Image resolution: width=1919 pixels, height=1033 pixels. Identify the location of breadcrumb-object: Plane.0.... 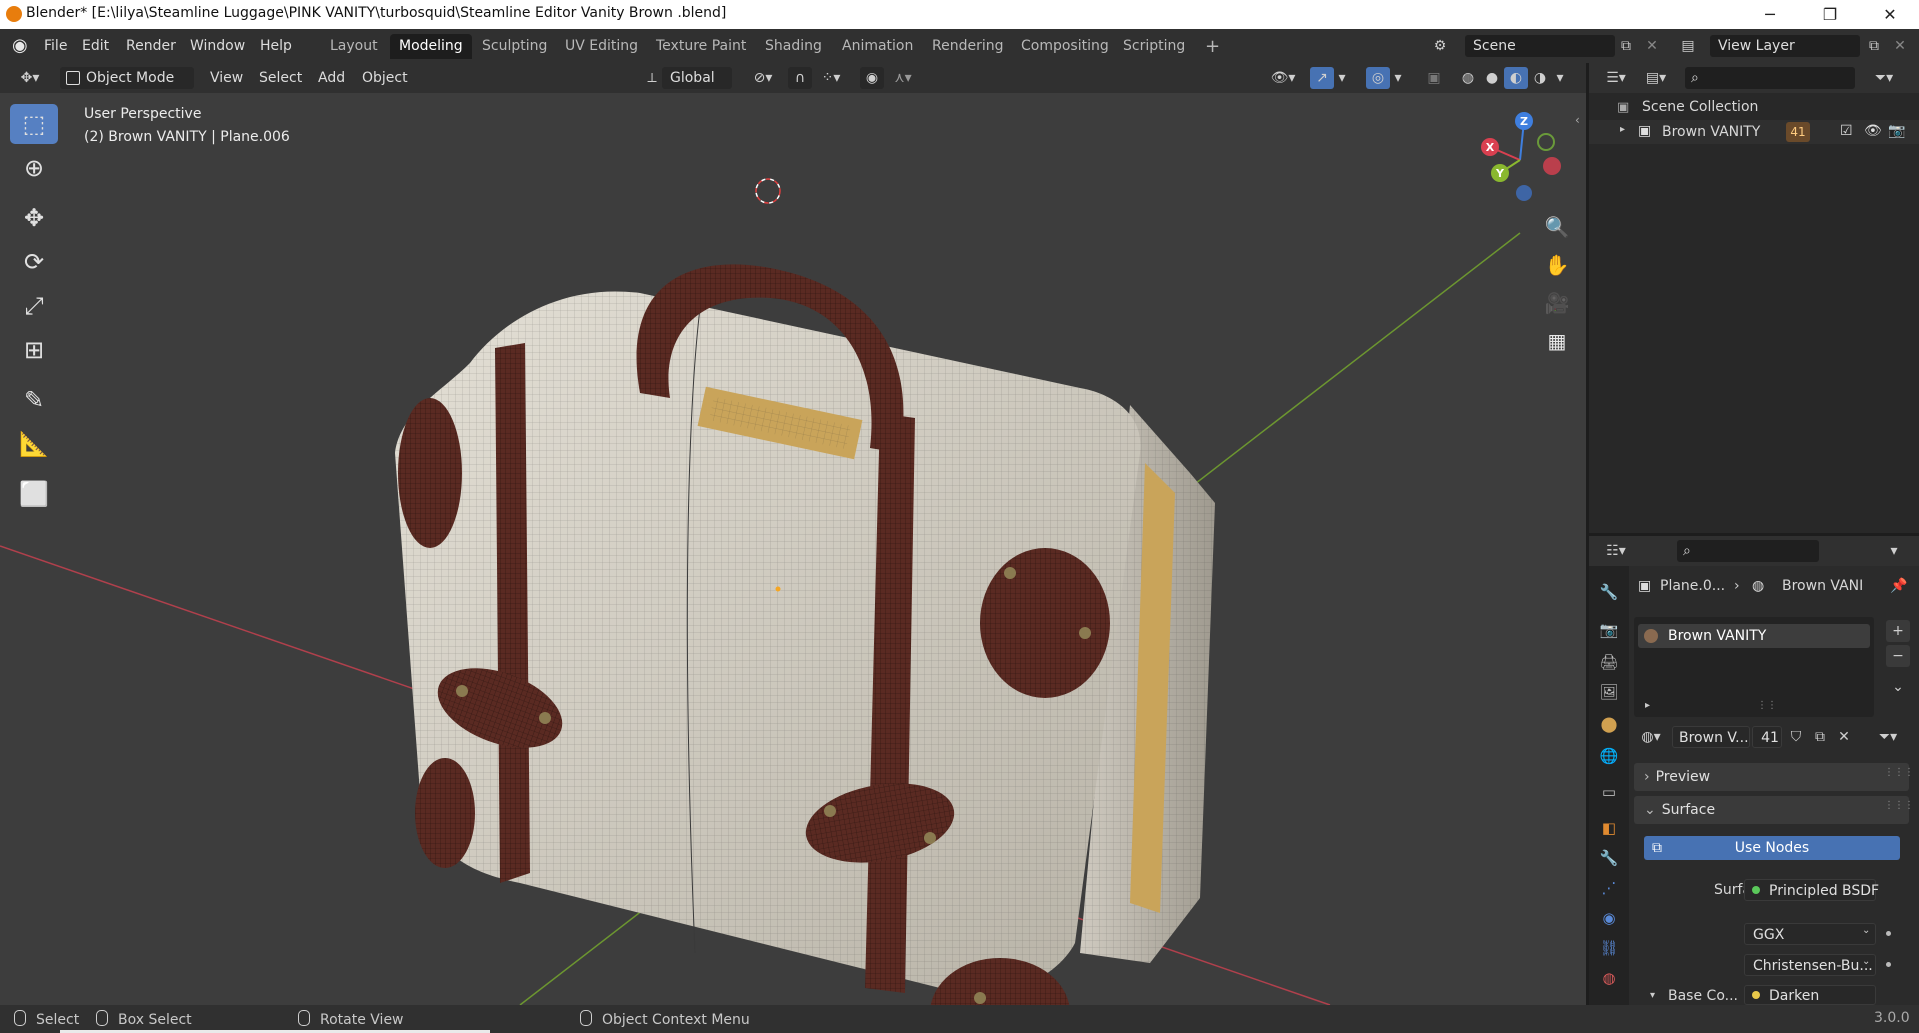
(1692, 586).